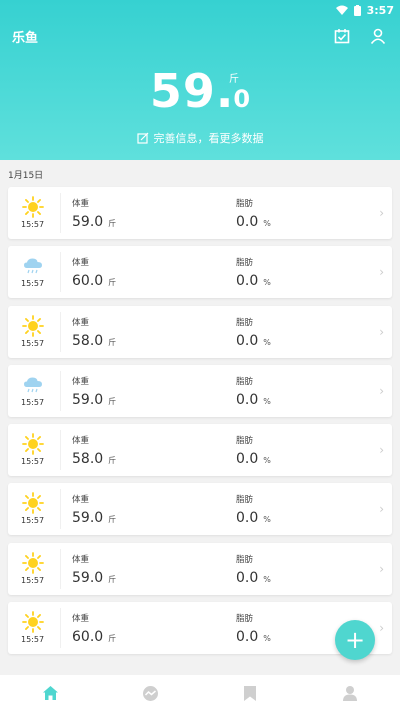 This screenshot has width=400, height=711. I want to click on tab-bookmark, so click(250, 693).